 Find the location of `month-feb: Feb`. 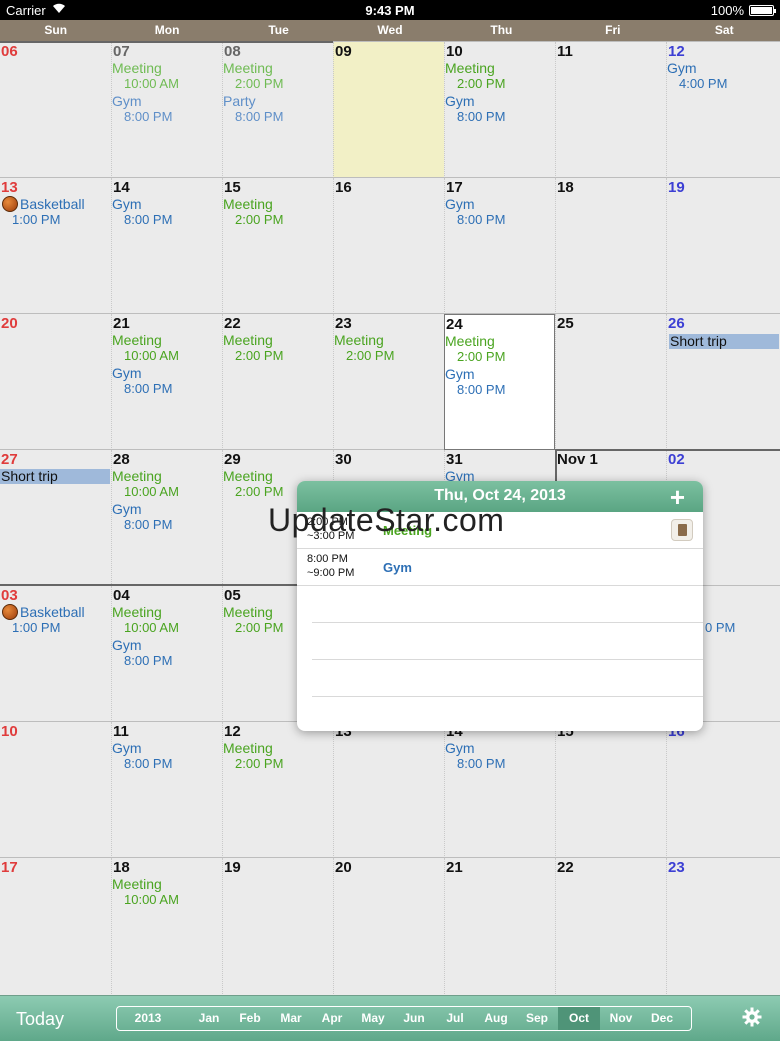

month-feb: Feb is located at coordinates (250, 1018).